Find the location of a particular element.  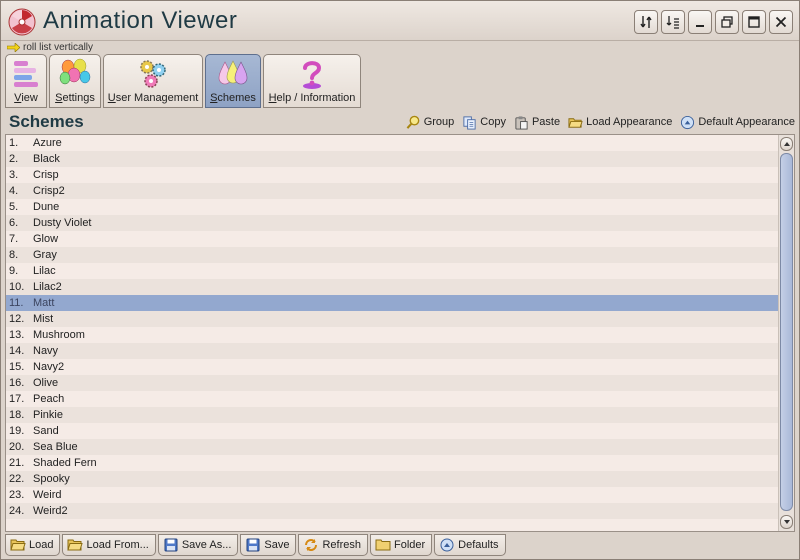

copy-button: Copy is located at coordinates (484, 122).